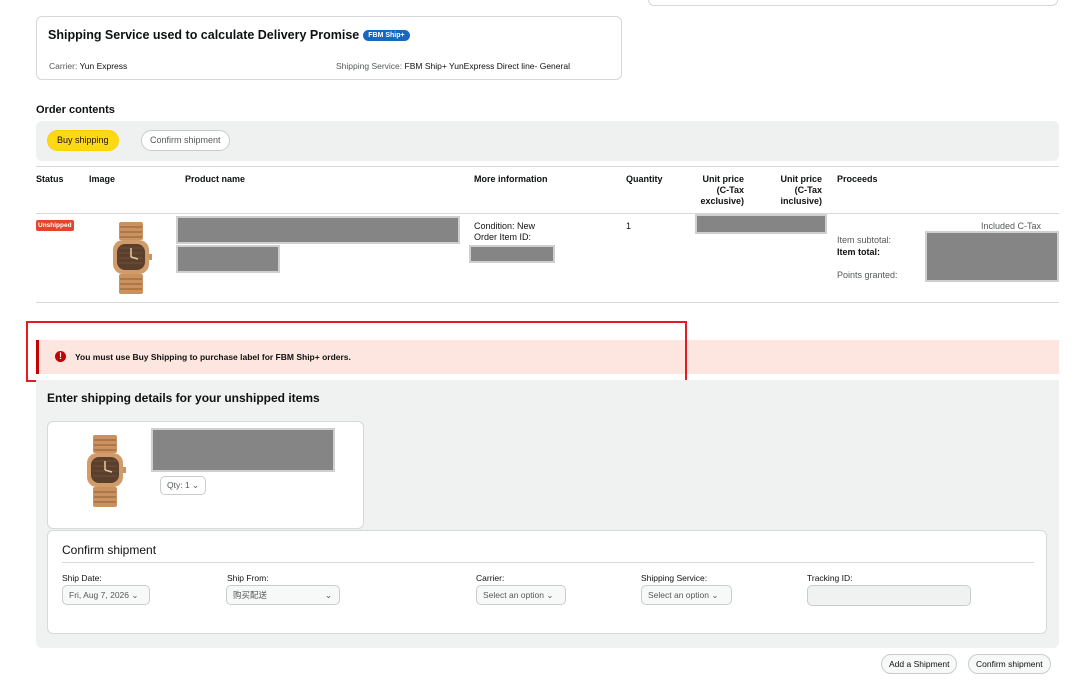 This screenshot has width=1080, height=699. What do you see at coordinates (82, 578) in the screenshot?
I see `ship-date-label: Ship Date:` at bounding box center [82, 578].